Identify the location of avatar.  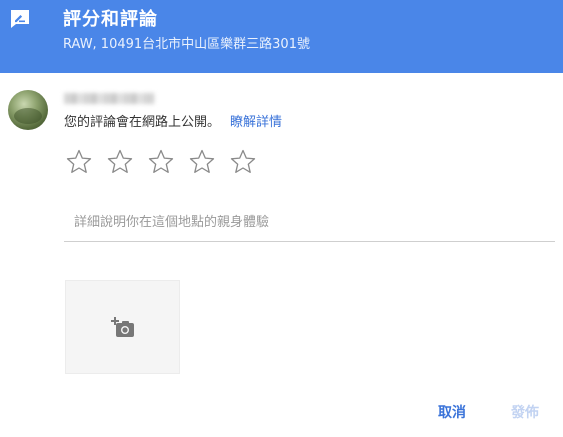
(28, 110).